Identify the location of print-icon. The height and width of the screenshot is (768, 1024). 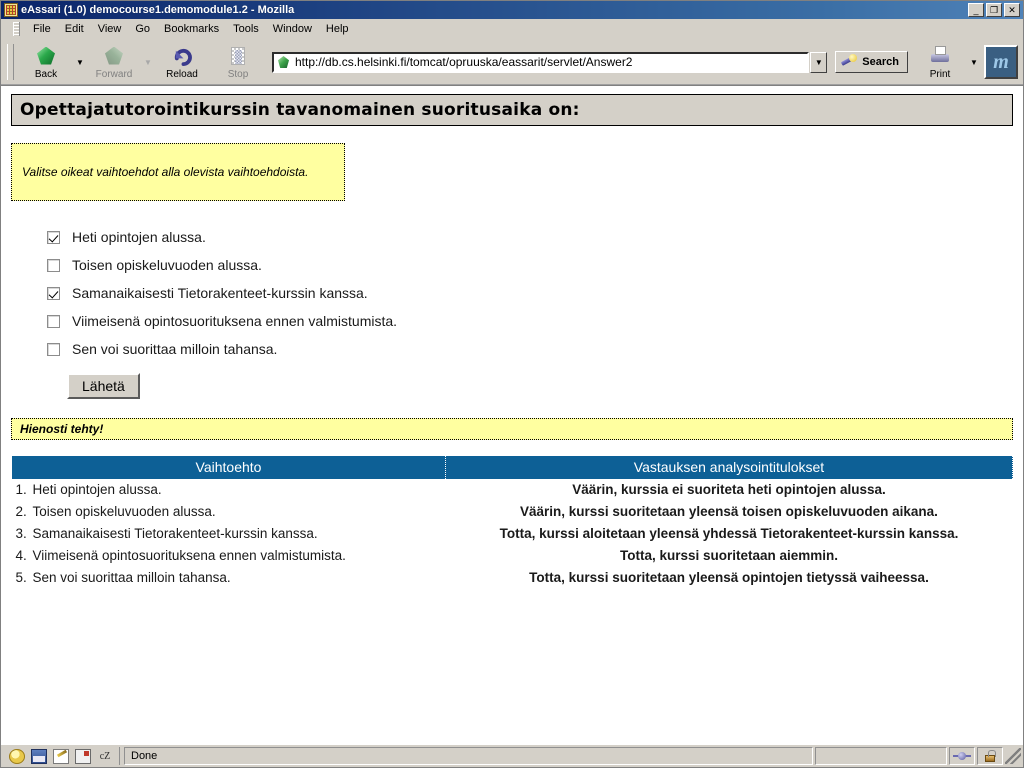
(940, 56).